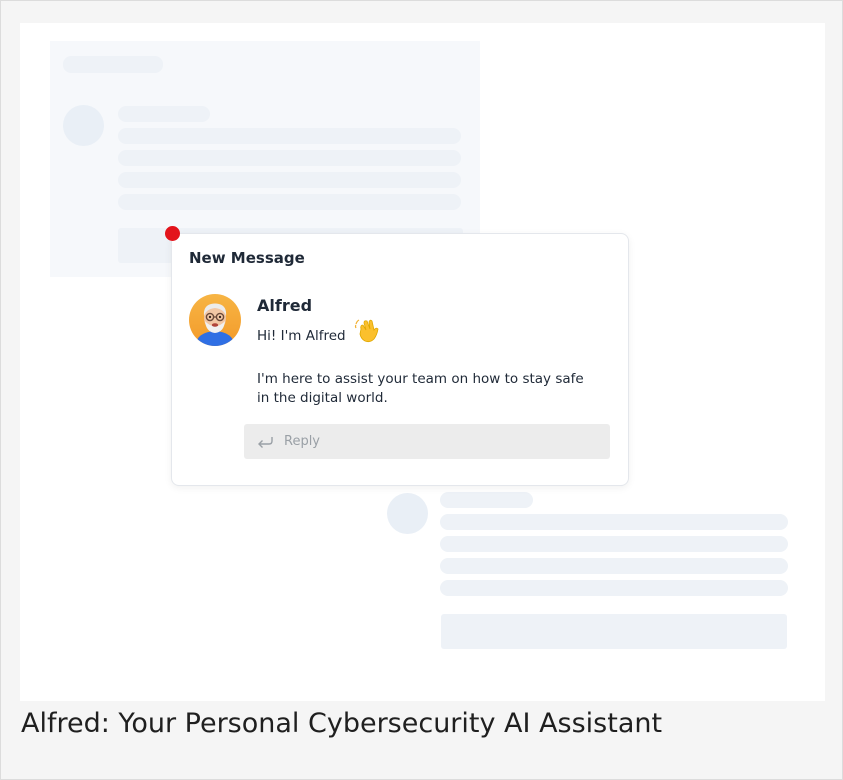 The width and height of the screenshot is (843, 780). I want to click on unread-indicator-dot, so click(172, 233).